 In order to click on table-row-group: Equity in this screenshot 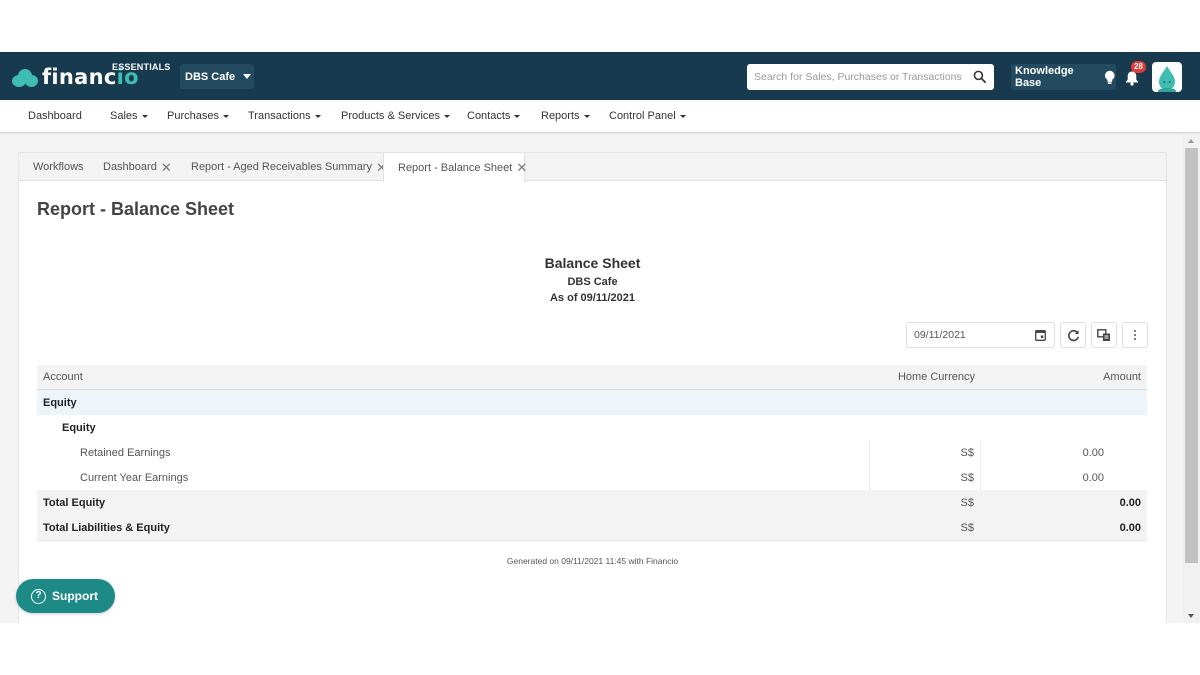, I will do `click(592, 402)`.